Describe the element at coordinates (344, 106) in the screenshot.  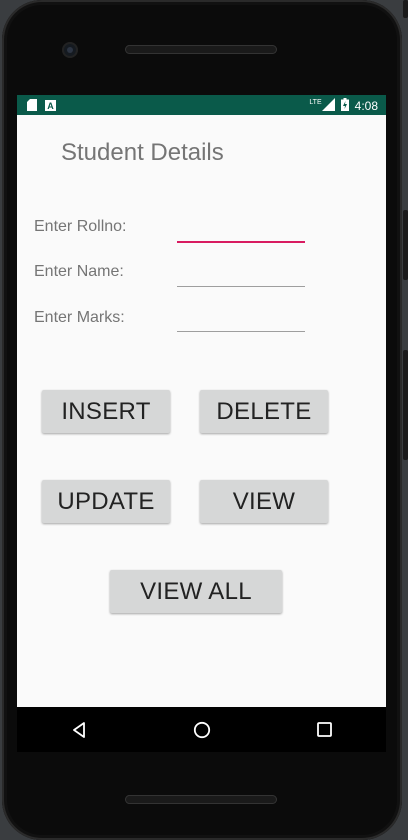
I see `battery-icon` at that location.